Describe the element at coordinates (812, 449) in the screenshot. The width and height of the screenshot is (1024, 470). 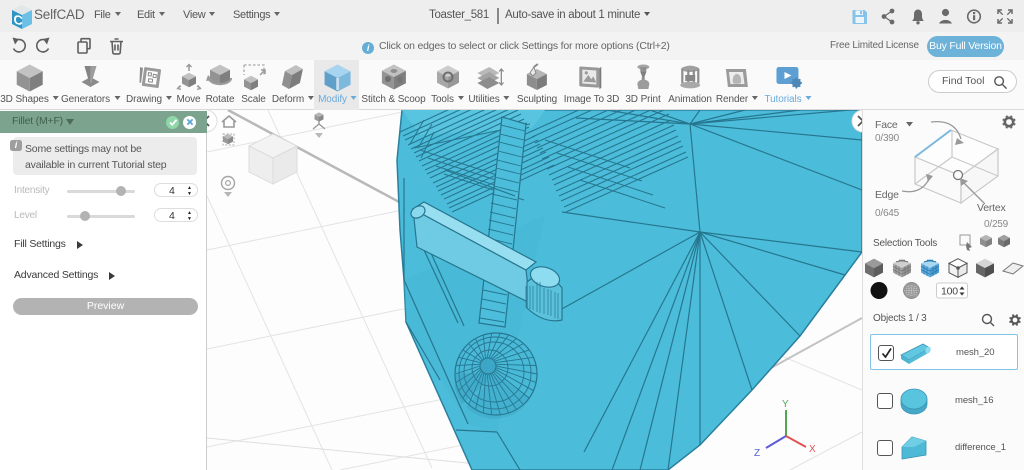
I see `svg-text: X` at that location.